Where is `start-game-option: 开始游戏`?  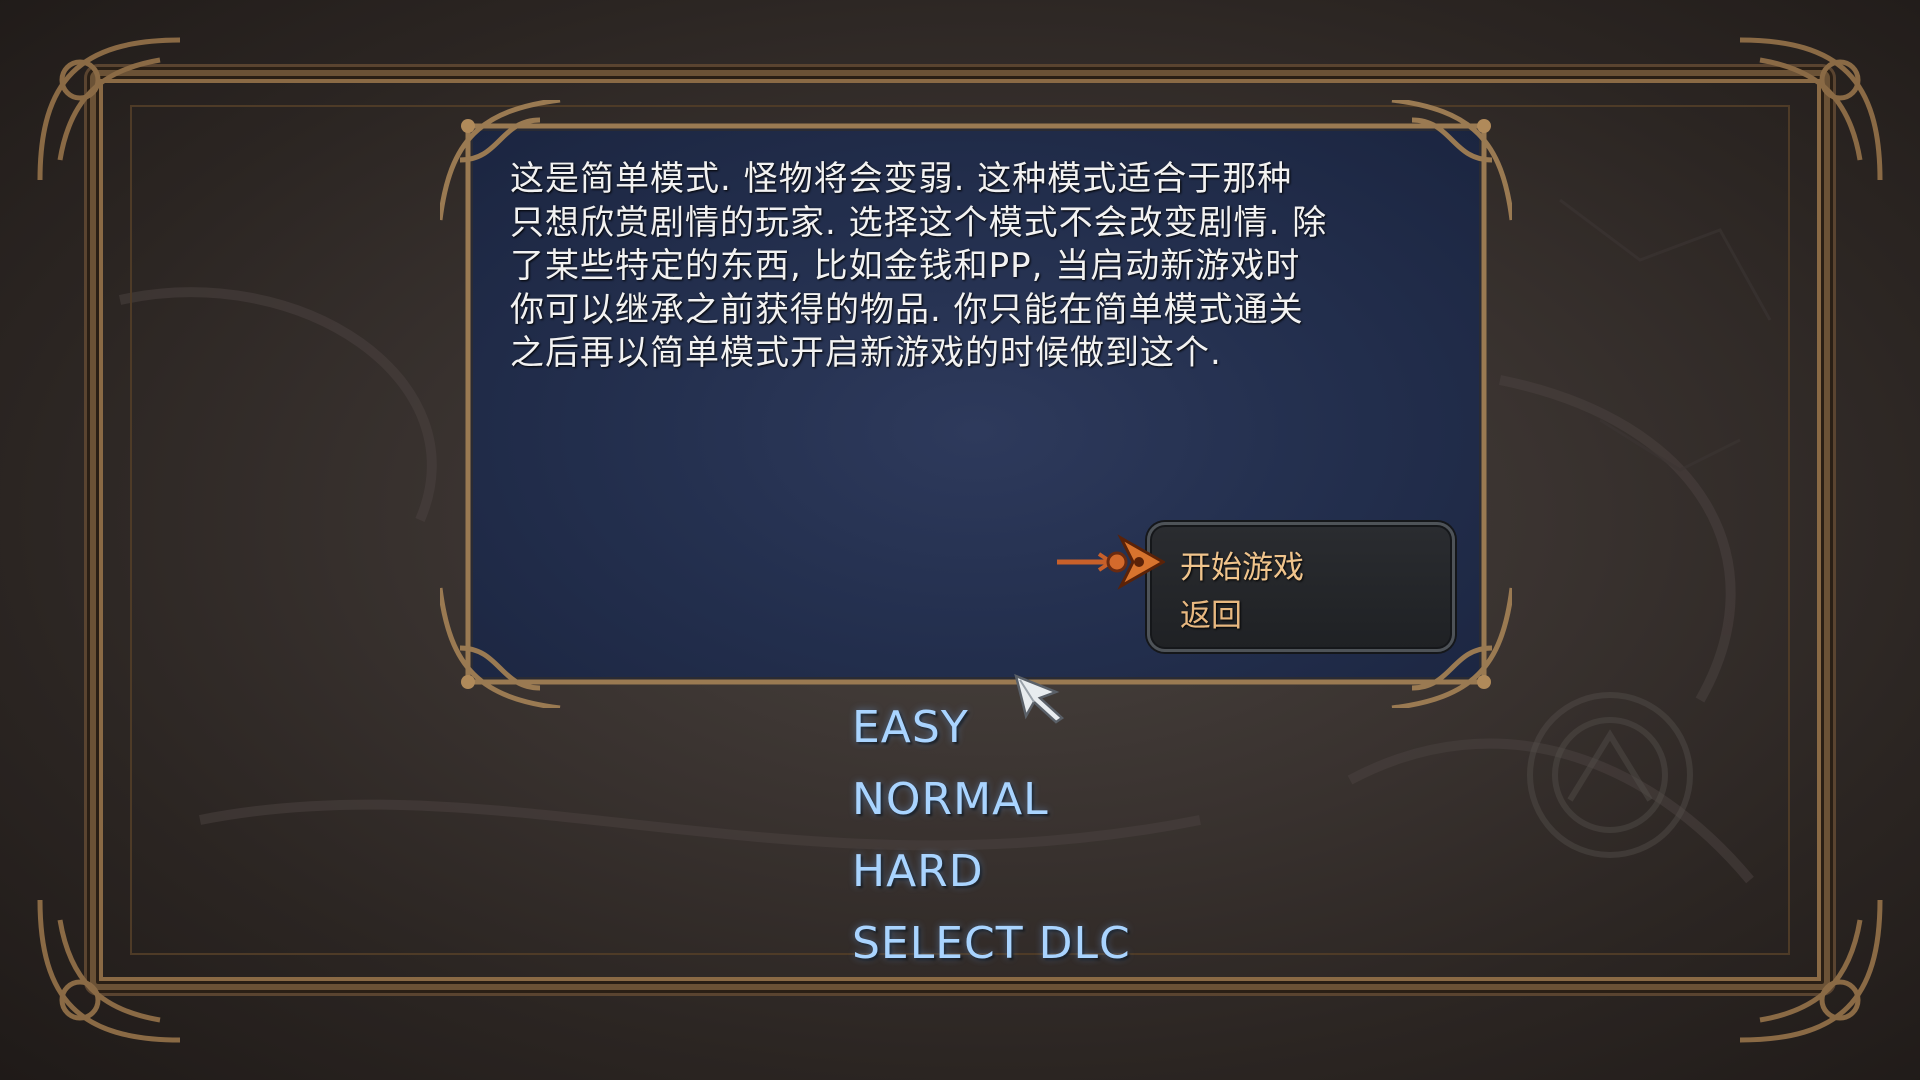 start-game-option: 开始游戏 is located at coordinates (1242, 564).